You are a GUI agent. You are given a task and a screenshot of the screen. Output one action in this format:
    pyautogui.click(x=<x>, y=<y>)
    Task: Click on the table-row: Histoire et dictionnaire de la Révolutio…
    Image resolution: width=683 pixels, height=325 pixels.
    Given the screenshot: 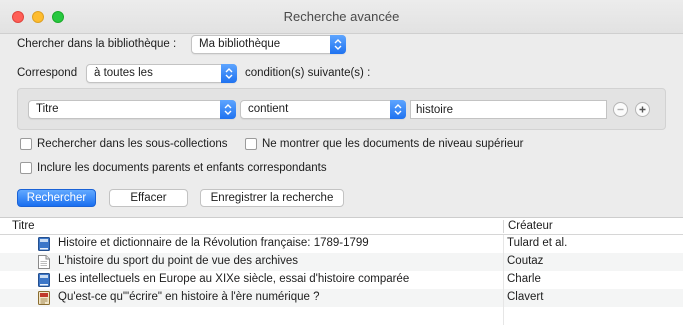 What is the action you would take?
    pyautogui.click(x=341, y=244)
    